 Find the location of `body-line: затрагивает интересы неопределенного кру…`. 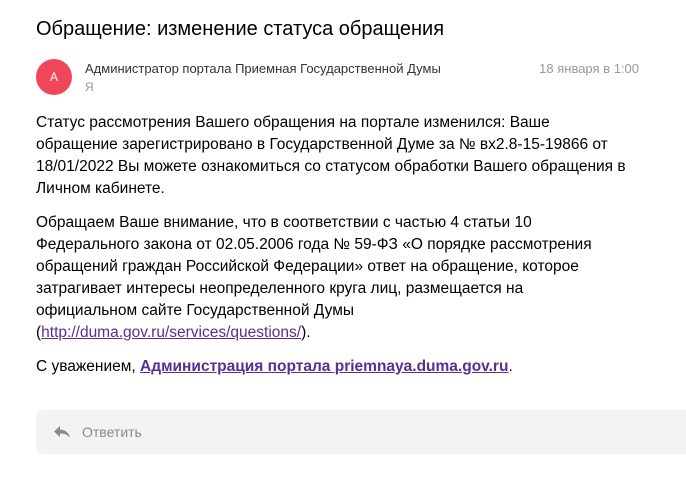

body-line: затрагивает интересы неопределенного кру… is located at coordinates (280, 288).